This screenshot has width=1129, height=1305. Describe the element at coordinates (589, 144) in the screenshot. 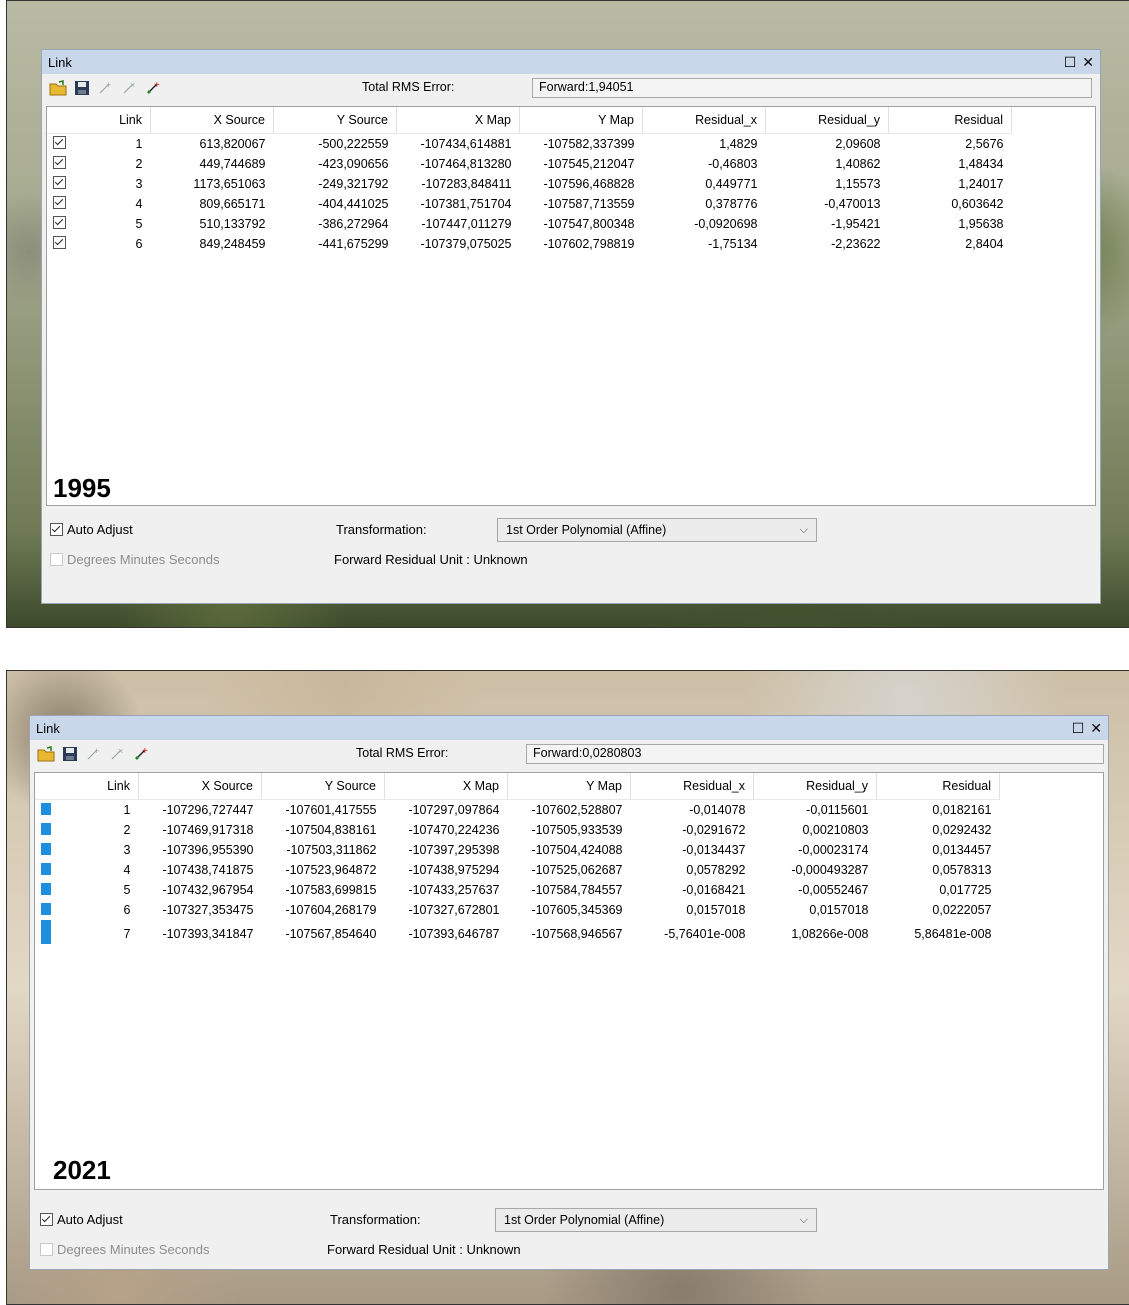

I see `table-cell: -107582,337399` at that location.